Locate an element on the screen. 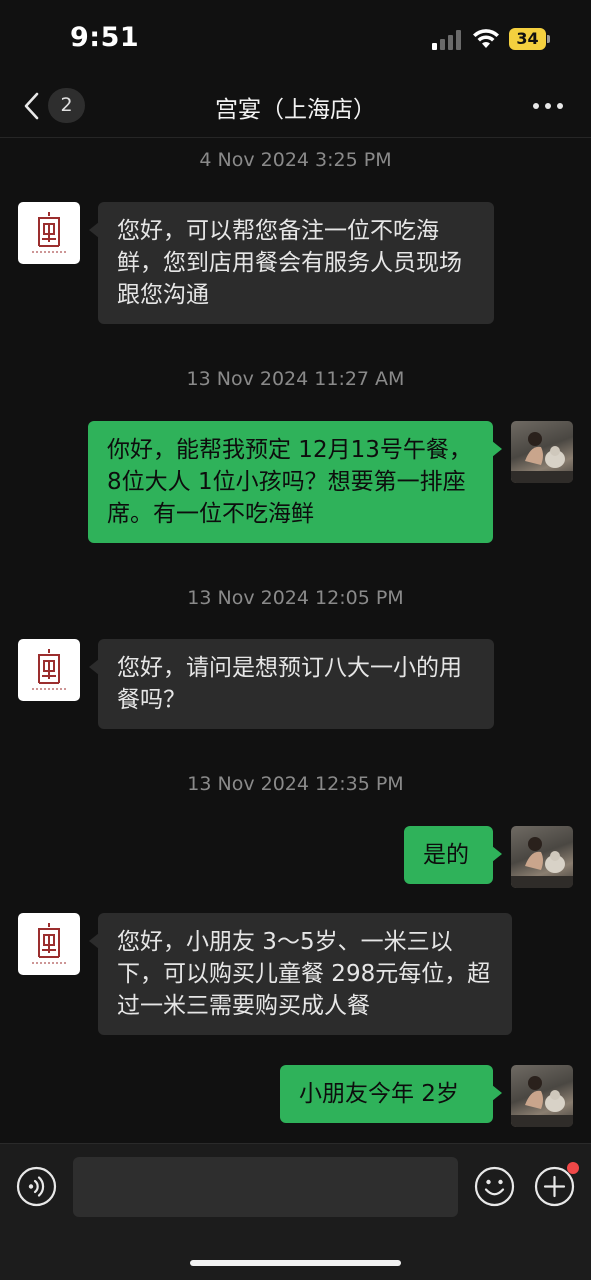 Image resolution: width=591 pixels, height=1280 pixels. message-timestamp: 13 Nov 2024 12:05 PM is located at coordinates (295, 598).